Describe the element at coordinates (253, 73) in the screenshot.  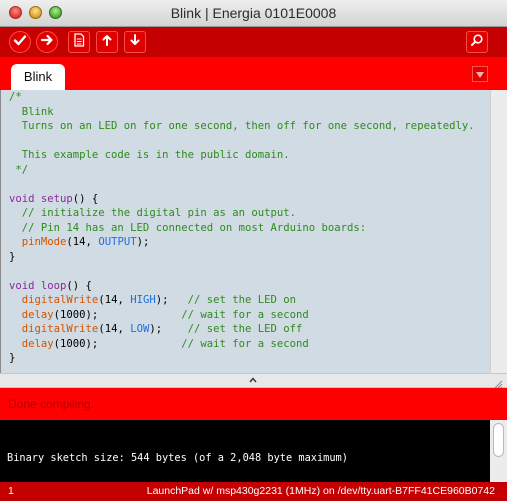
I see `tab-bar: Blink` at that location.